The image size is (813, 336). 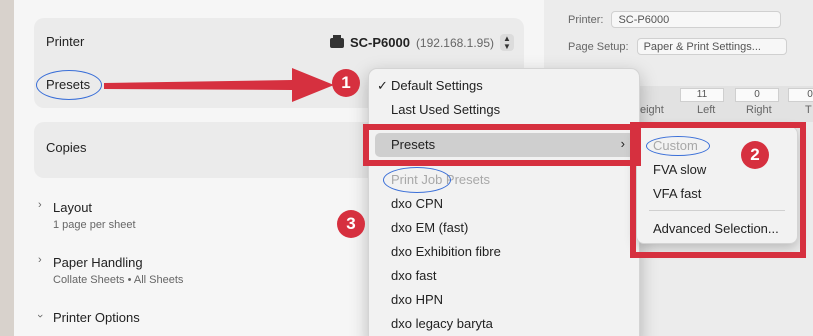 What do you see at coordinates (351, 224) in the screenshot?
I see `annotation-badge-3: 3` at bounding box center [351, 224].